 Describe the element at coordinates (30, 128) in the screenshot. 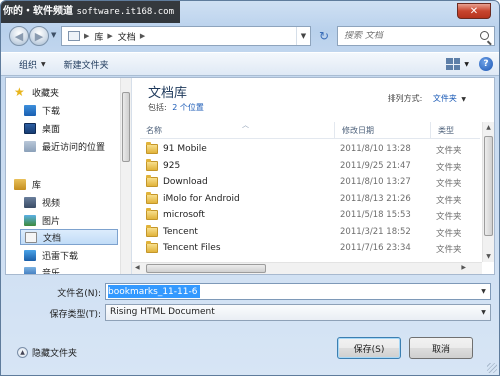

I see `desktop-icon` at that location.